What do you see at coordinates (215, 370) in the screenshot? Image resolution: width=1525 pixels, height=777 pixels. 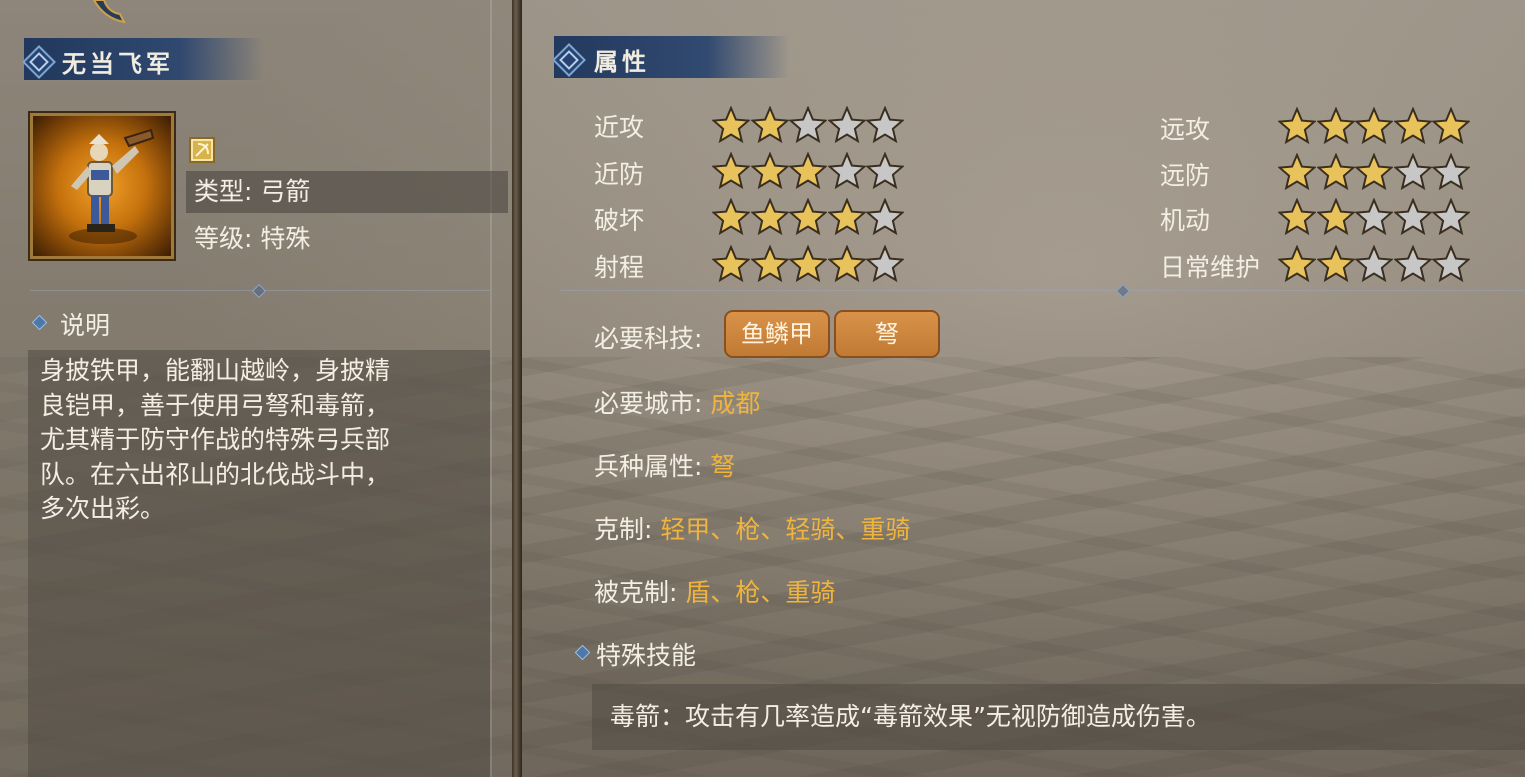 I see `description-line: 身披铁甲，能翻山越岭，身披精` at bounding box center [215, 370].